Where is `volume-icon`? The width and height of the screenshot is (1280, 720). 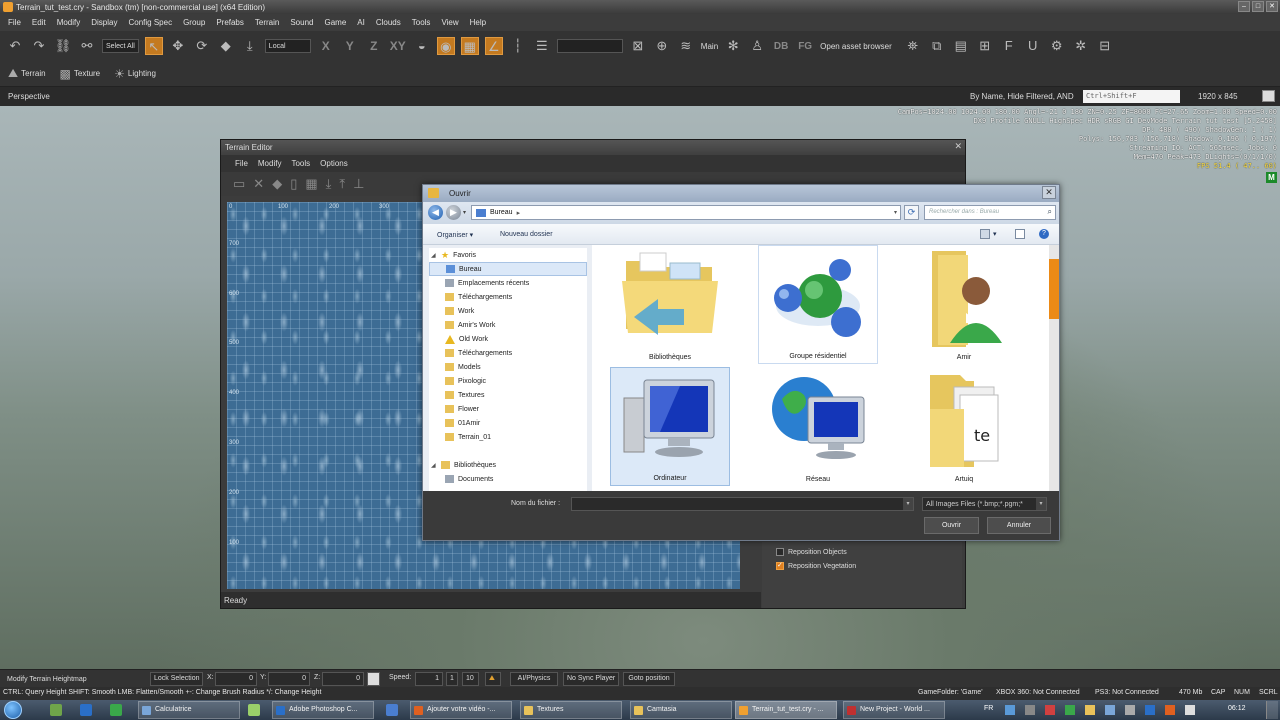 volume-icon is located at coordinates (1190, 710).